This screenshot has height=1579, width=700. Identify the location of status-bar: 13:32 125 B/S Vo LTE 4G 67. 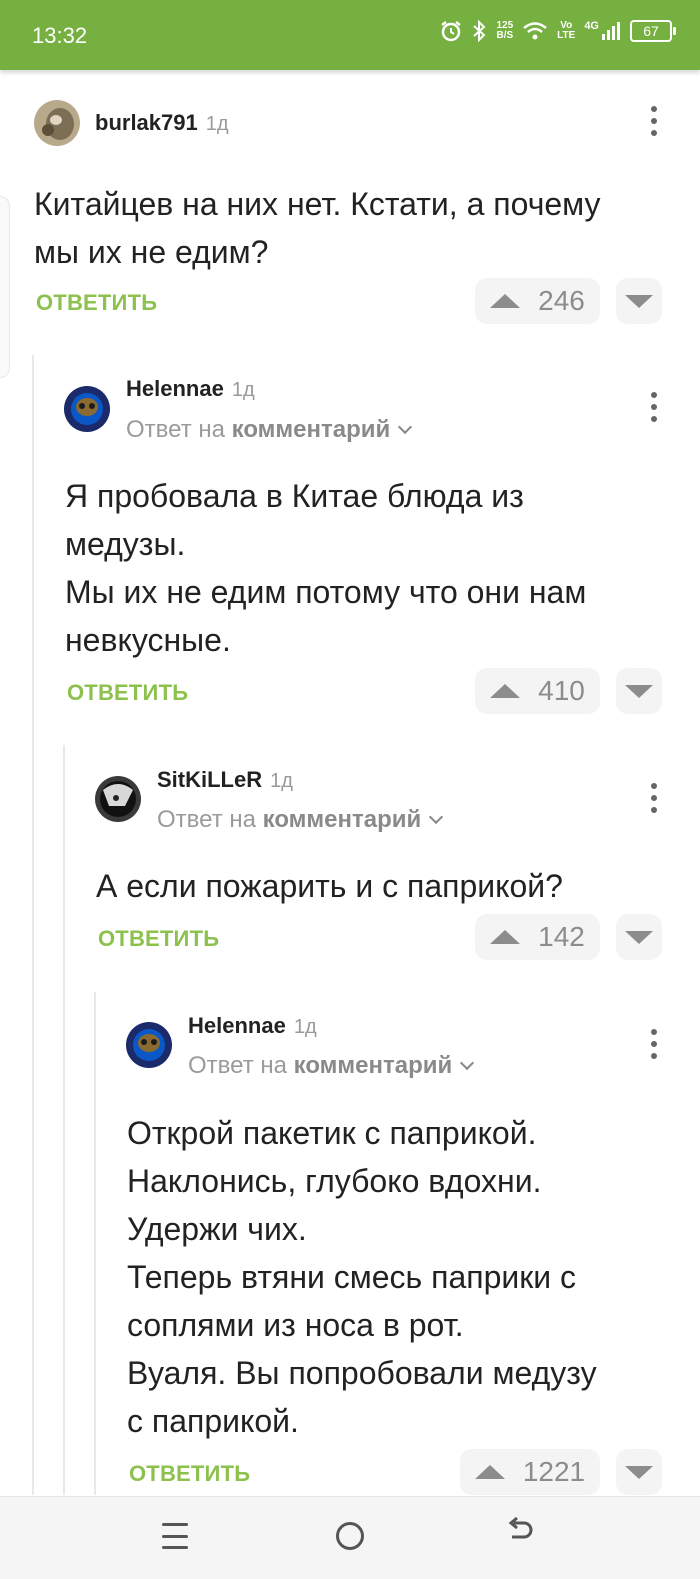
(350, 35).